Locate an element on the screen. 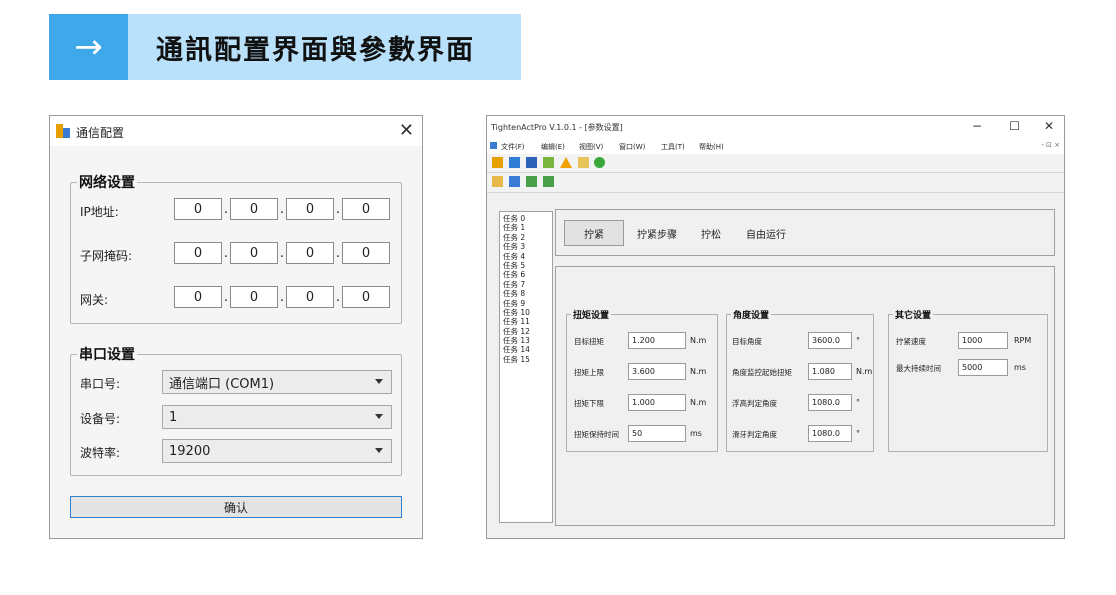 The width and height of the screenshot is (1116, 595). save-icon is located at coordinates (514, 181).